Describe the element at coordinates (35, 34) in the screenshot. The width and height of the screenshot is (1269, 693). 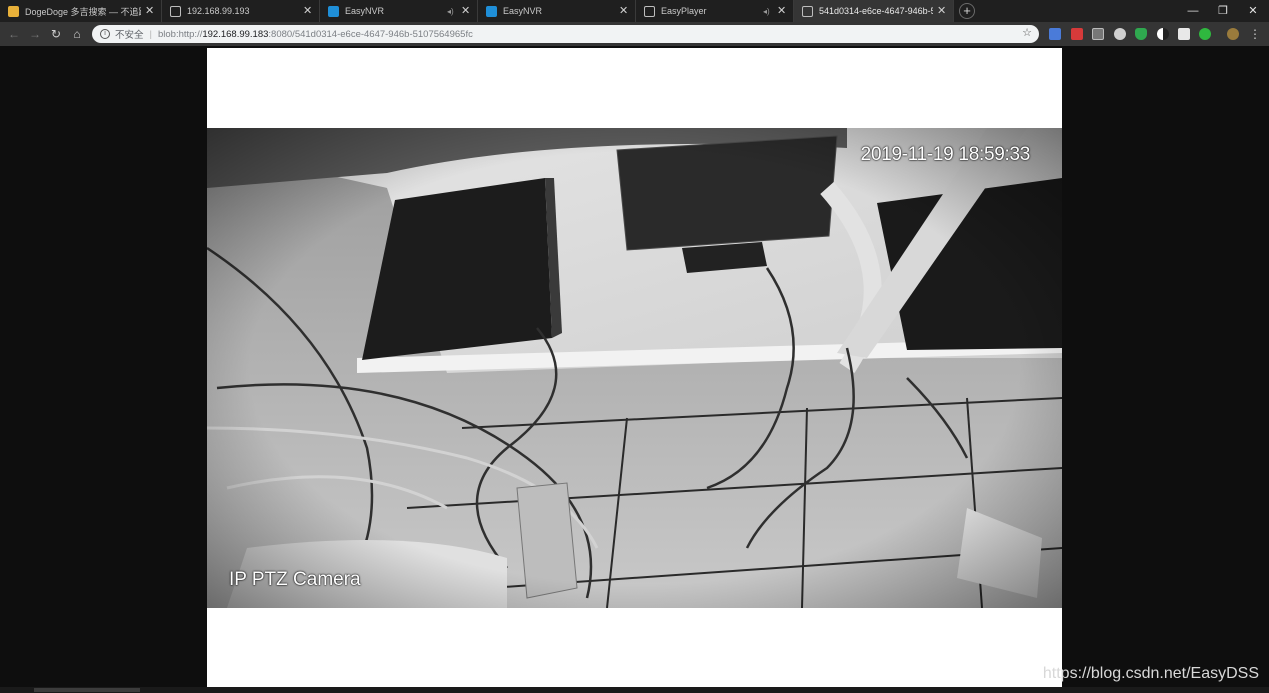
I see `forward-button: →` at that location.